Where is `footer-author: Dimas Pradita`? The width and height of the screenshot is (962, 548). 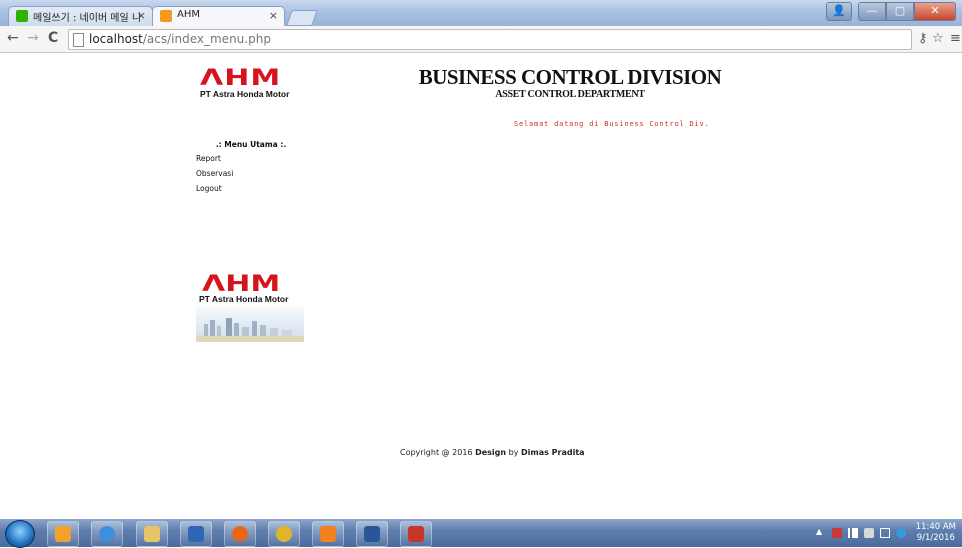 footer-author: Dimas Pradita is located at coordinates (552, 452).